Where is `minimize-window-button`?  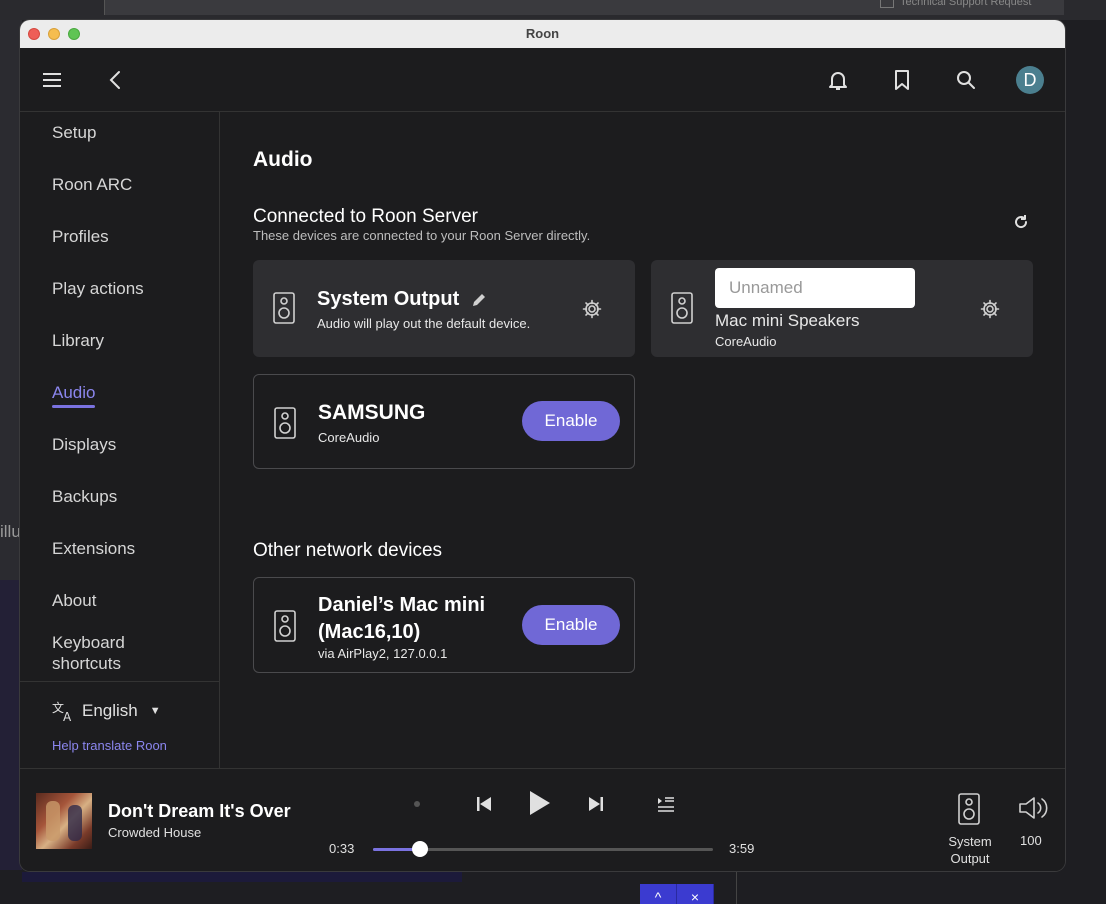 minimize-window-button is located at coordinates (54, 34).